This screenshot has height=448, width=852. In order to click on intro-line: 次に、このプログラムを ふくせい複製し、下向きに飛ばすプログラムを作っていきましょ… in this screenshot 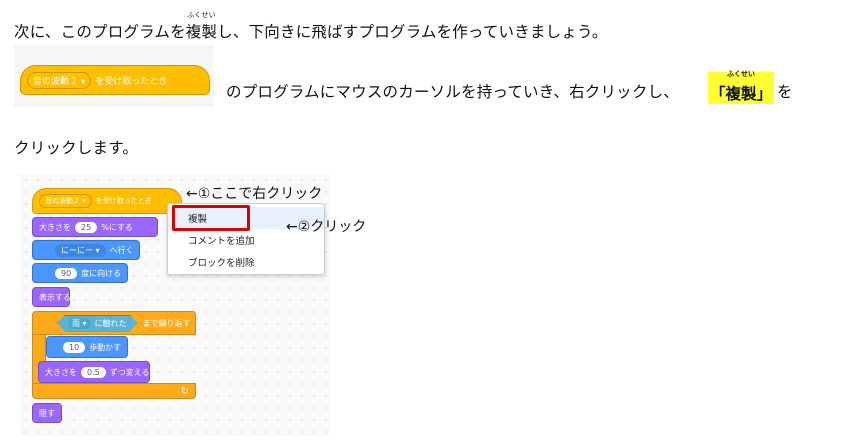, I will do `click(311, 27)`.